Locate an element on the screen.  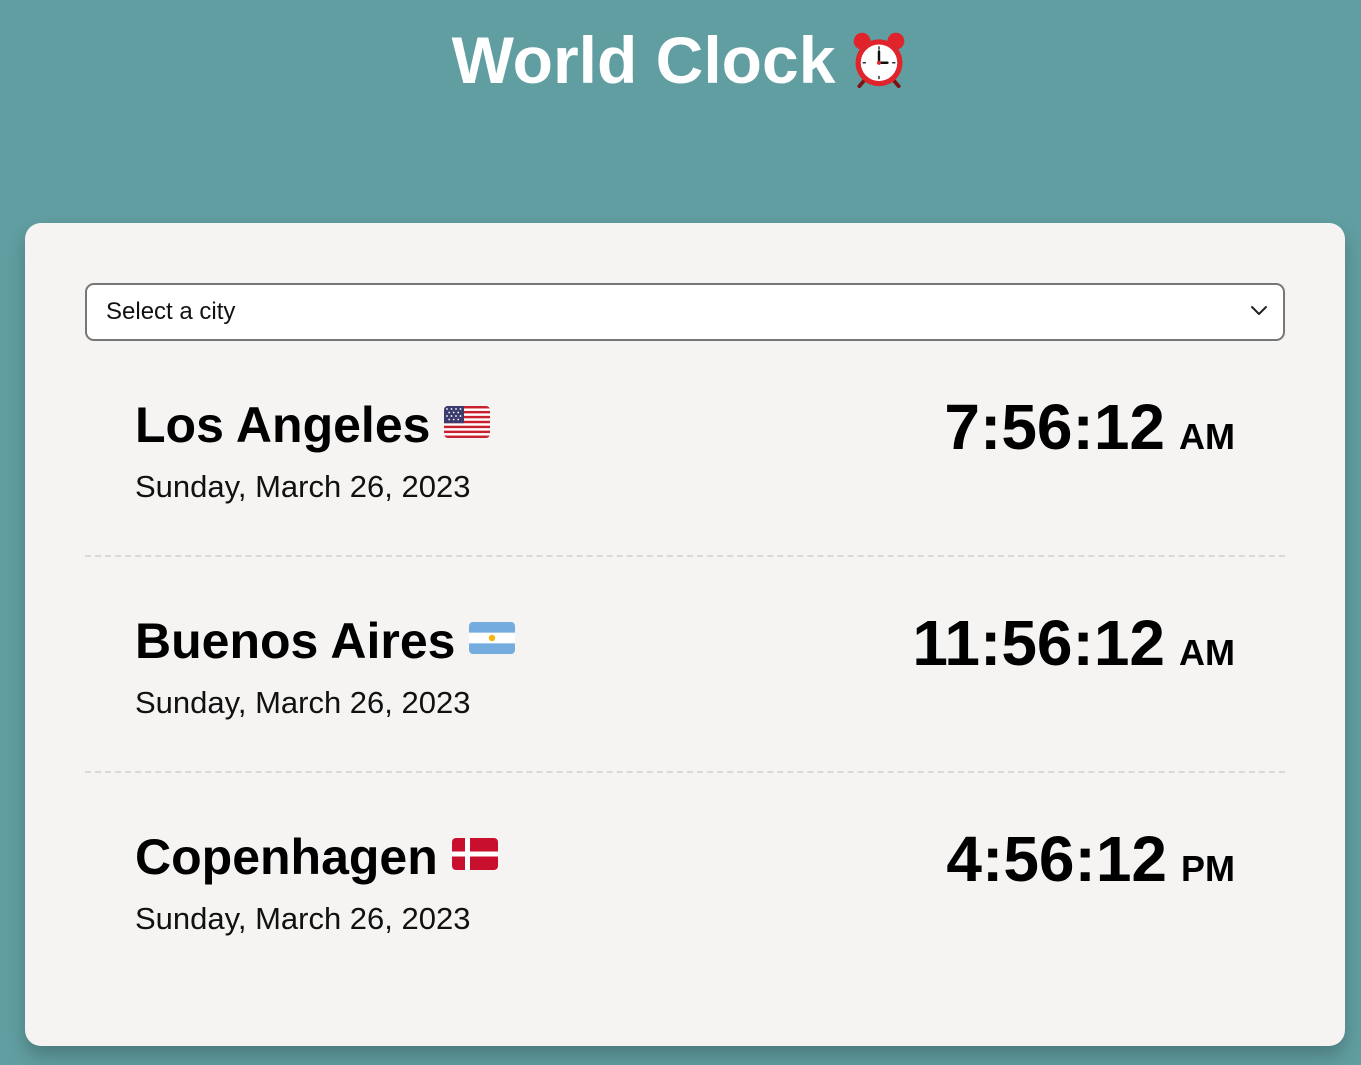
city-time: 7:56:12 AM is located at coordinates (1089, 432).